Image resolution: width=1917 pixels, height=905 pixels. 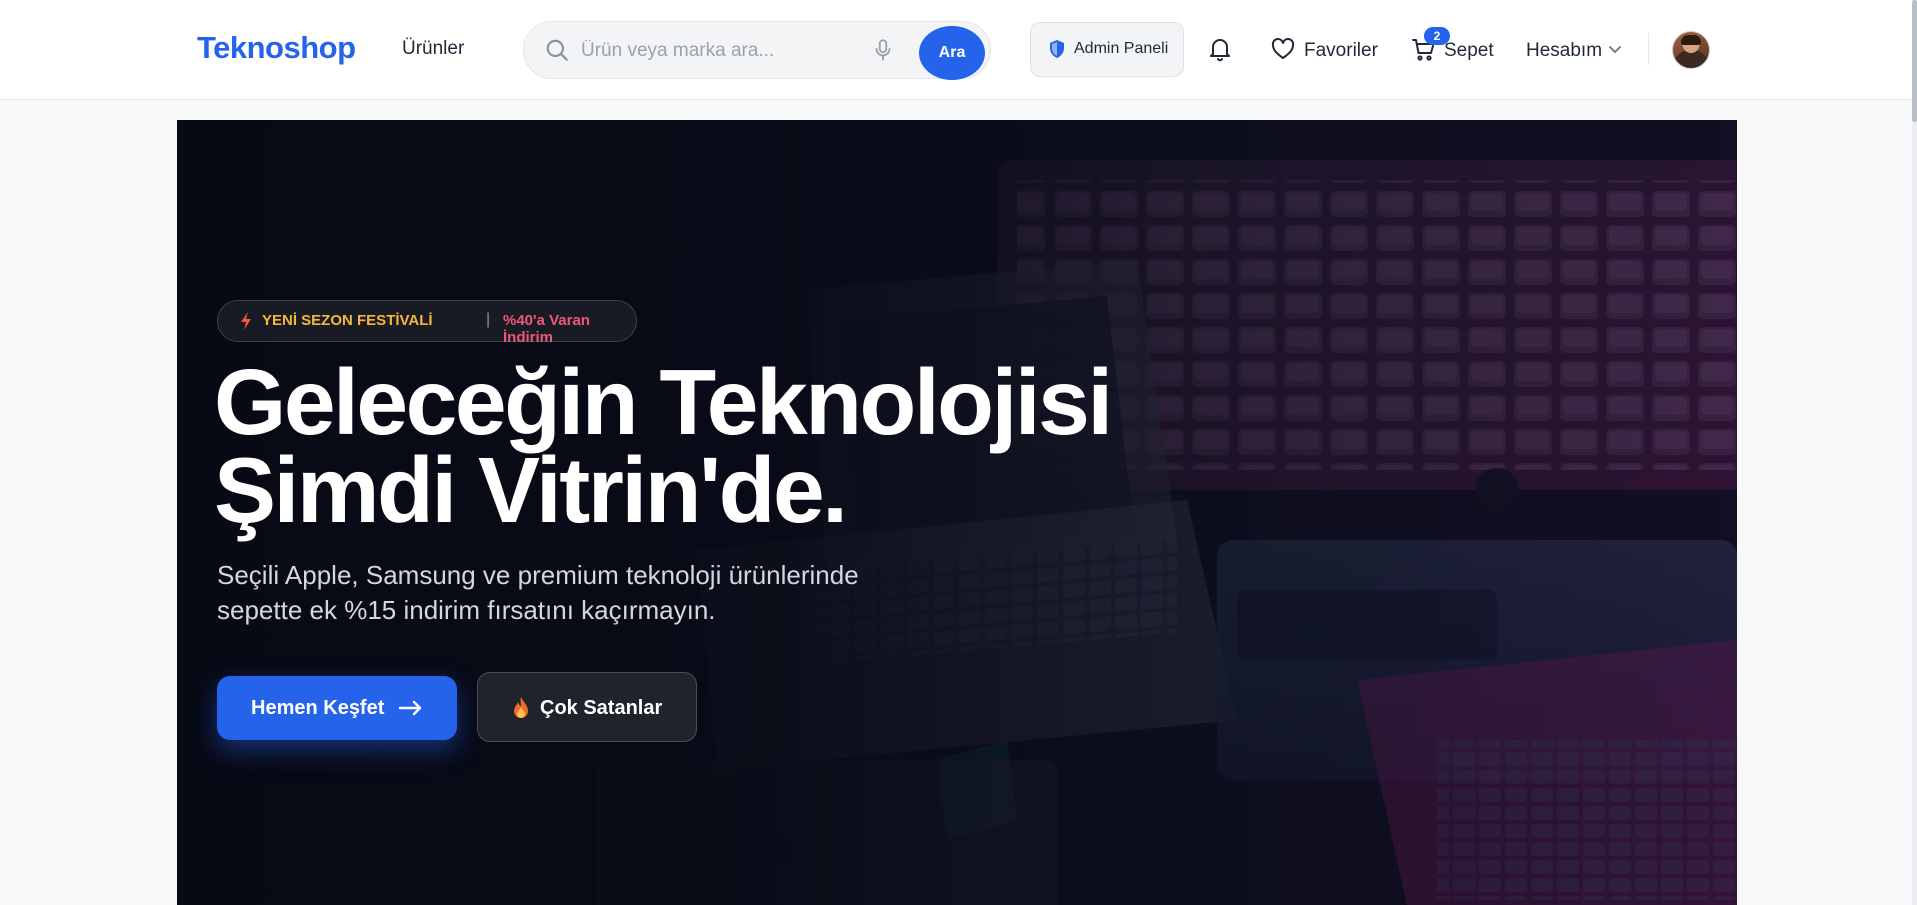 What do you see at coordinates (1220, 49) in the screenshot?
I see `bell-icon` at bounding box center [1220, 49].